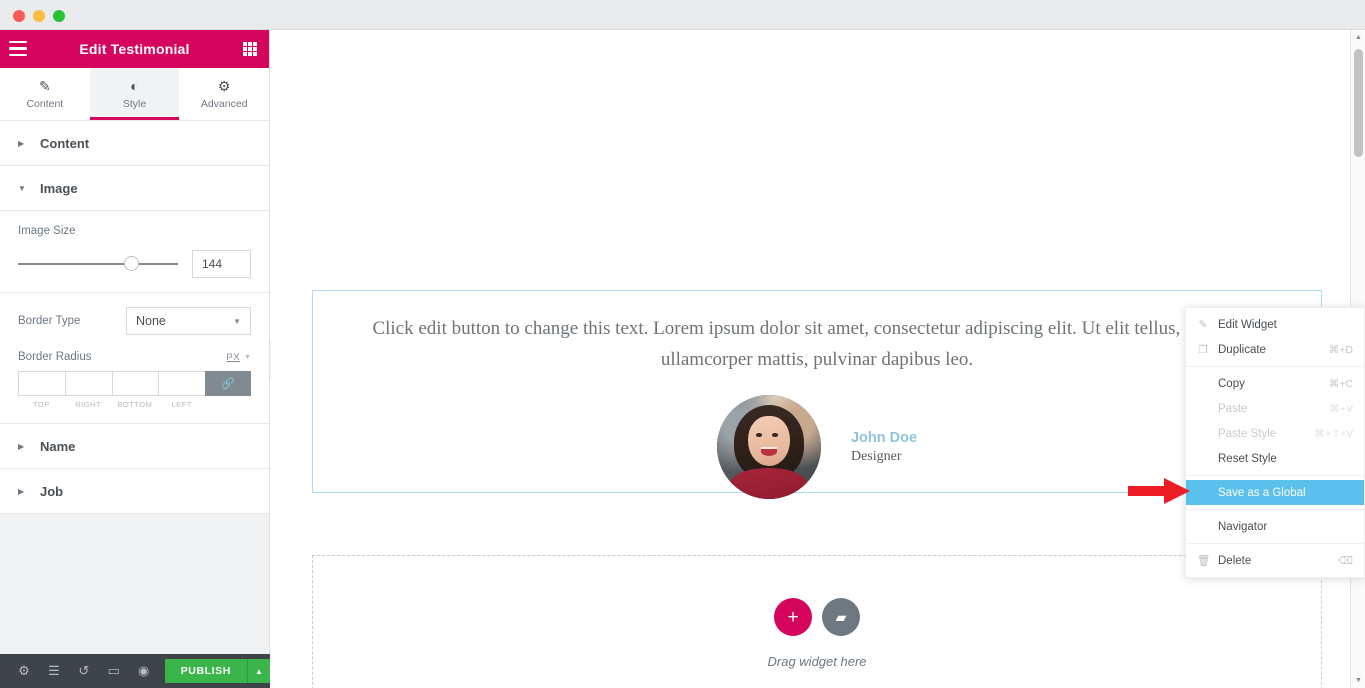 The height and width of the screenshot is (688, 1365). I want to click on border-radius-top-label: TOP, so click(41, 404).